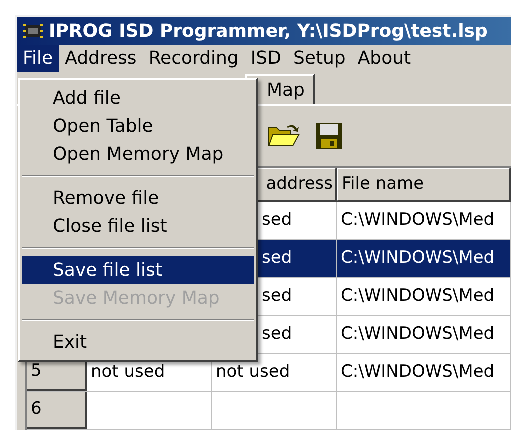  What do you see at coordinates (138, 154) in the screenshot?
I see `menu-item: Open Memory Map` at bounding box center [138, 154].